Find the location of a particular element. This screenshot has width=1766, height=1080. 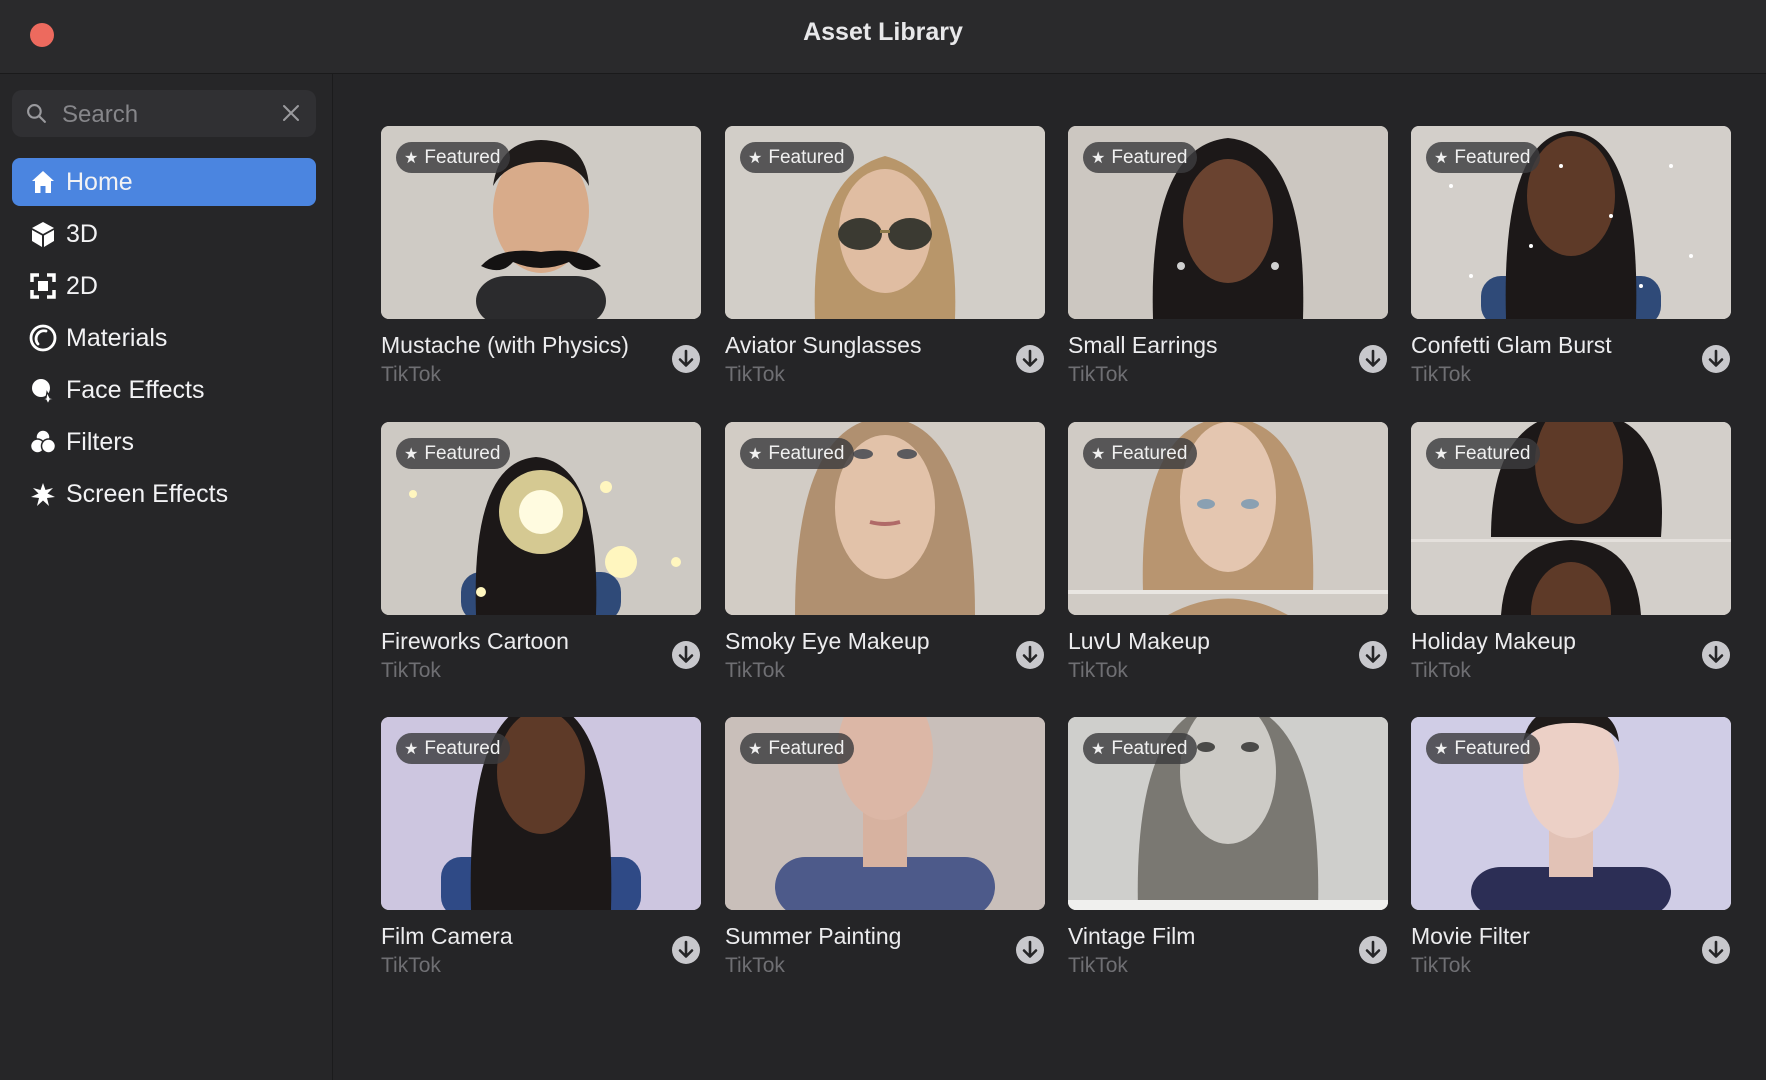

sidebar-item-materials: Materials is located at coordinates (164, 338).